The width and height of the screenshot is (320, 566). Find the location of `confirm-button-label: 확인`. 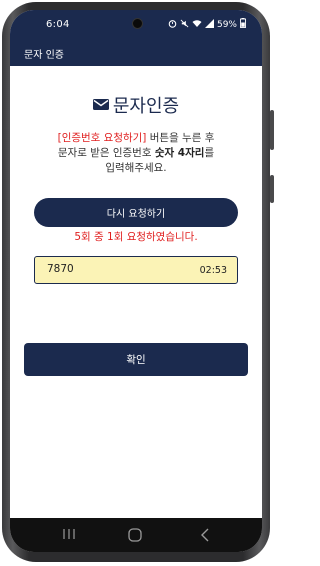

confirm-button-label: 확인 is located at coordinates (136, 360).